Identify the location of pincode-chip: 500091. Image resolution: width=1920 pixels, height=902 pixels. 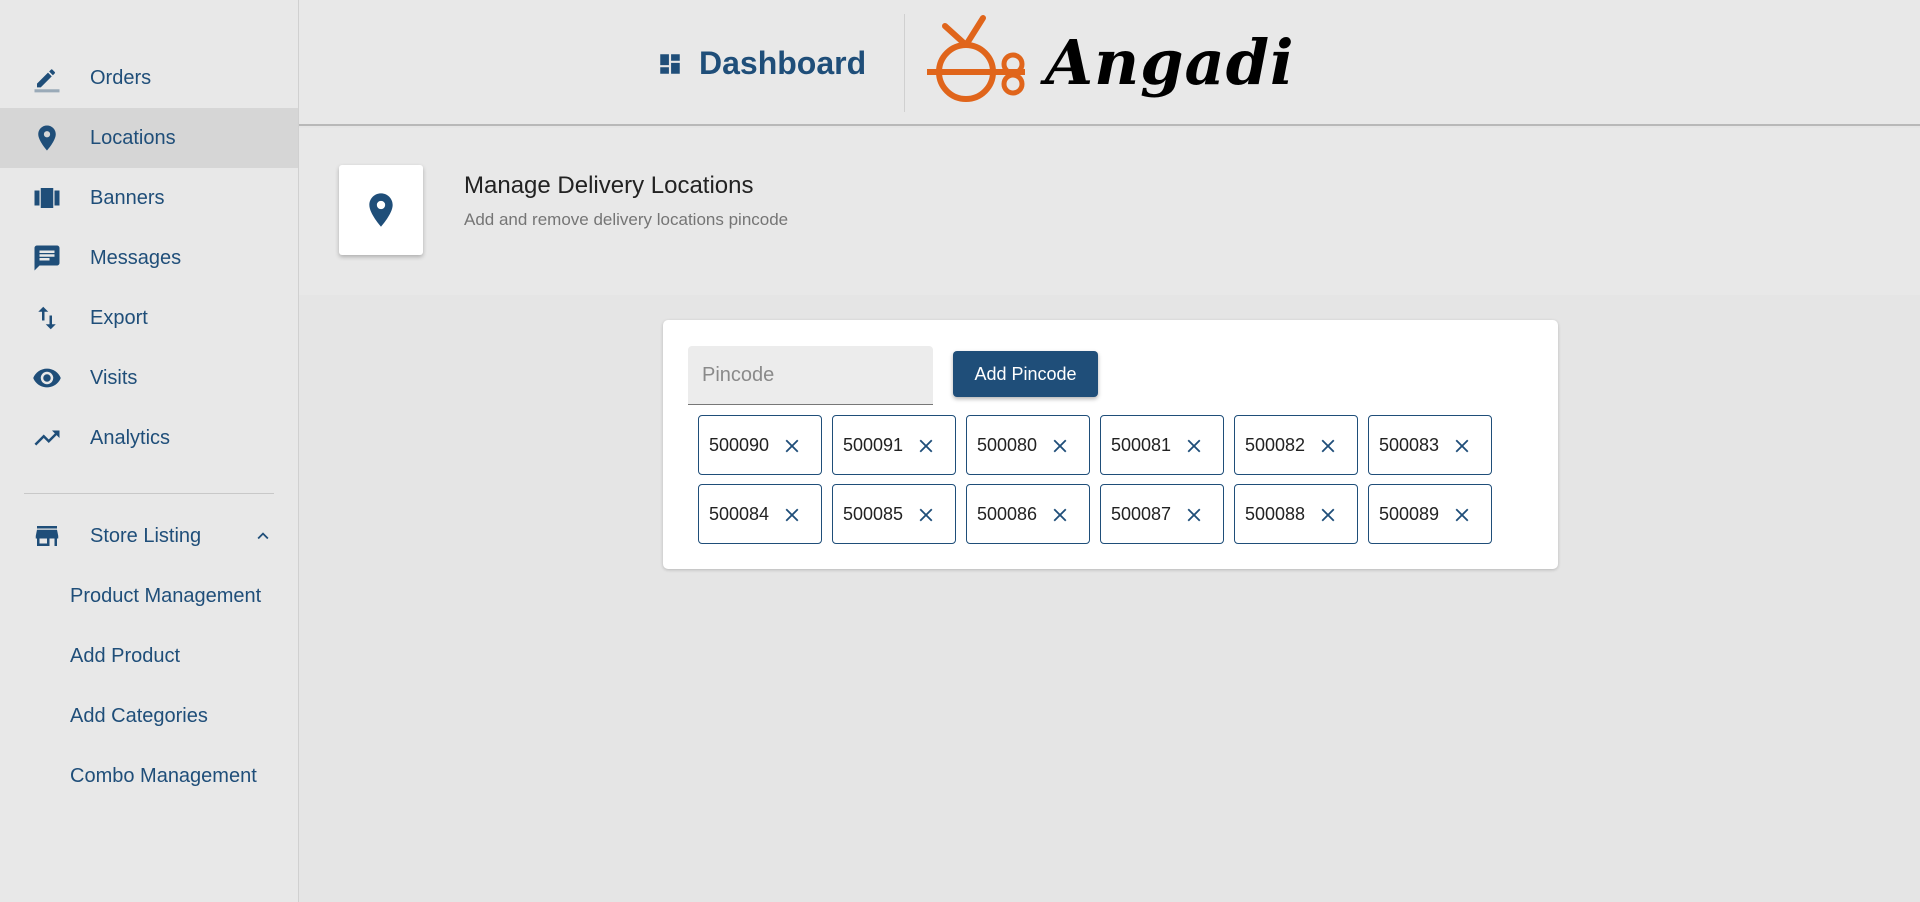
(894, 445).